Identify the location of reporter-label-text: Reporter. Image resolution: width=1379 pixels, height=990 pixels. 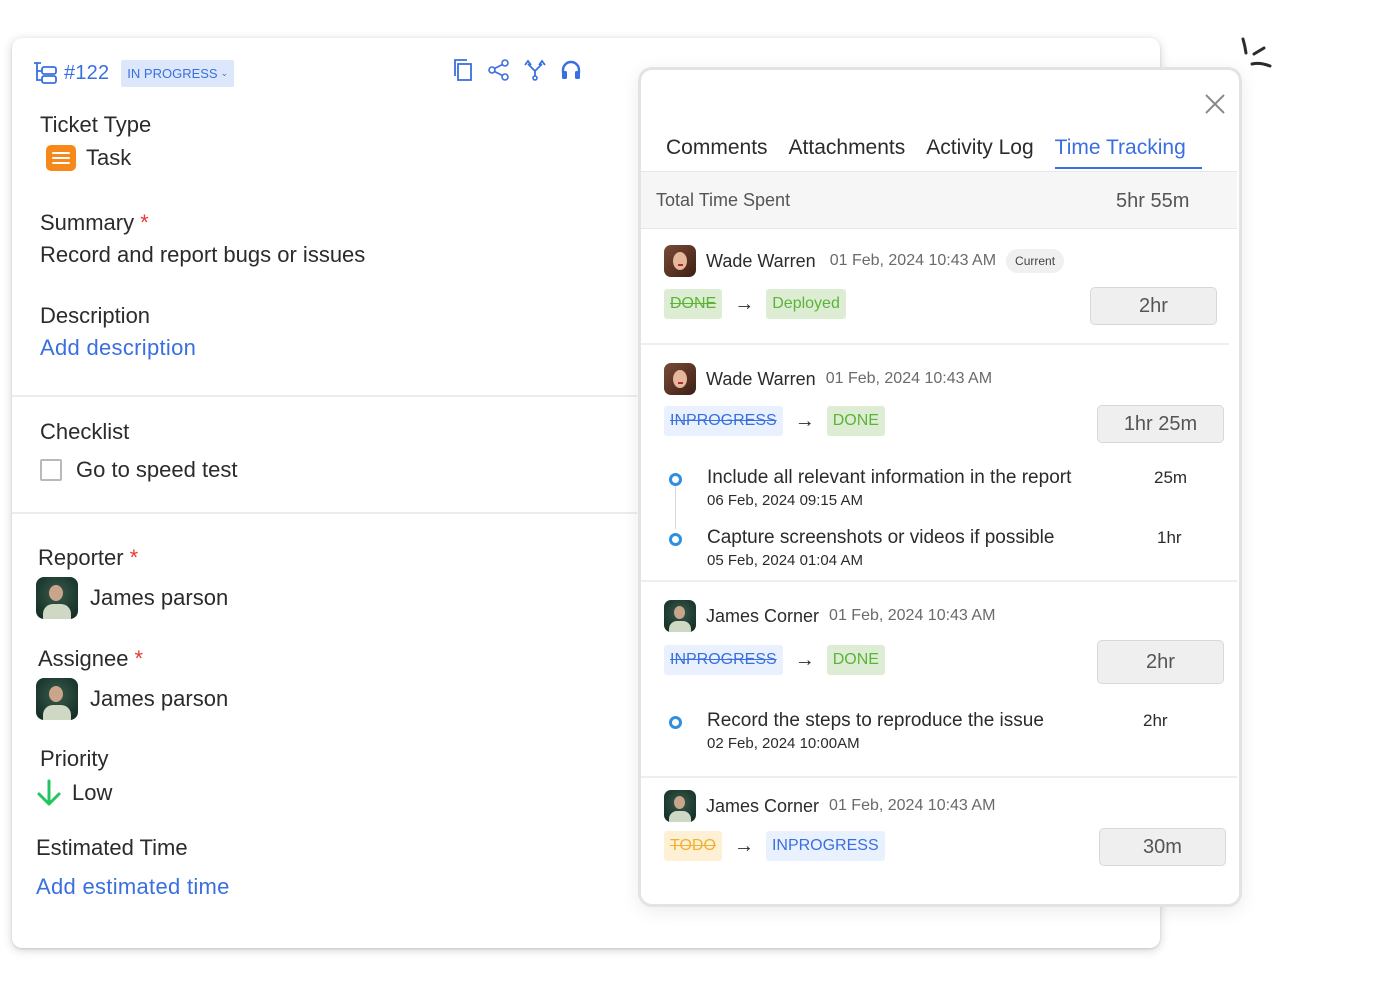
(81, 557).